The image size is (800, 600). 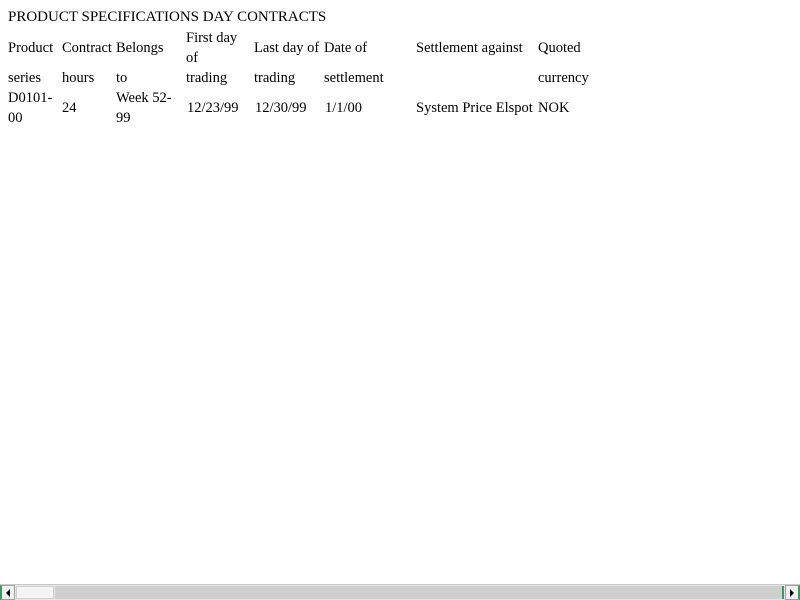 What do you see at coordinates (167, 17) in the screenshot?
I see `page-title: PRODUCT SPECIFICATIONS DAY CONTRACTS` at bounding box center [167, 17].